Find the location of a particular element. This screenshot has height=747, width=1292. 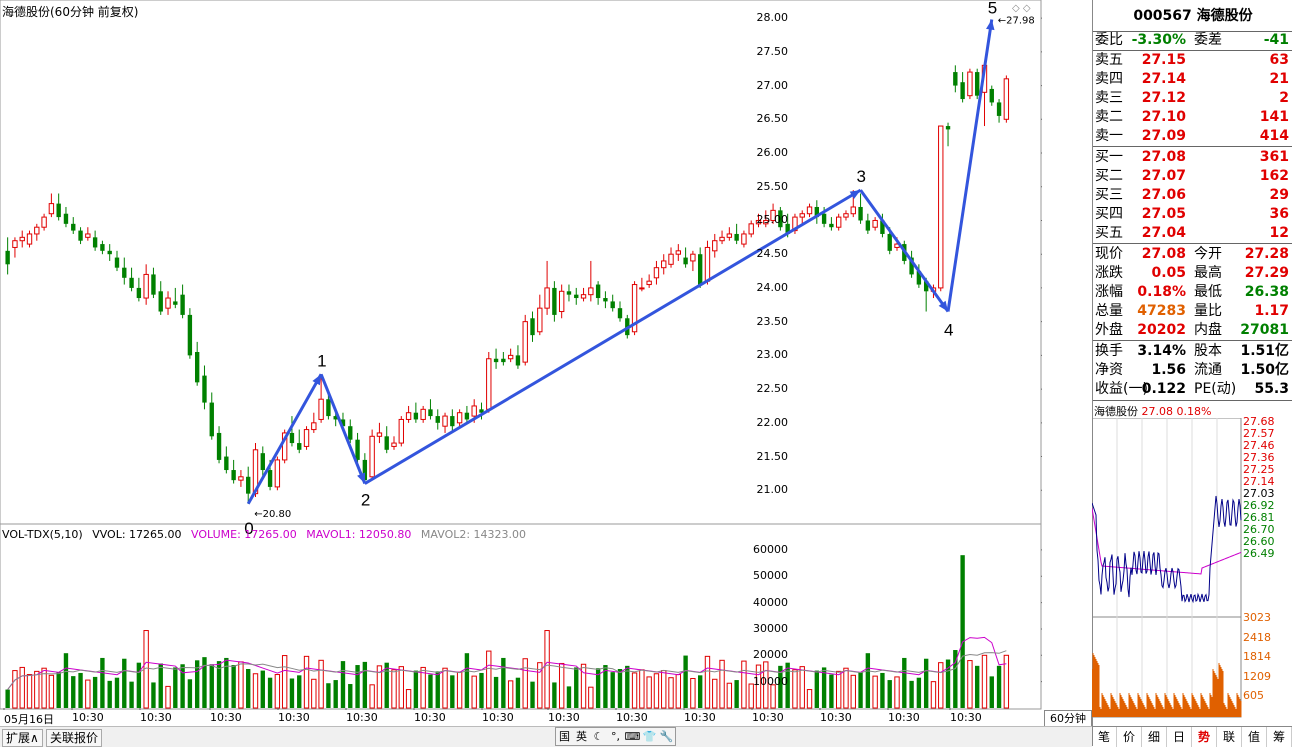

mini-title-pct: 0.18% is located at coordinates (1194, 411).